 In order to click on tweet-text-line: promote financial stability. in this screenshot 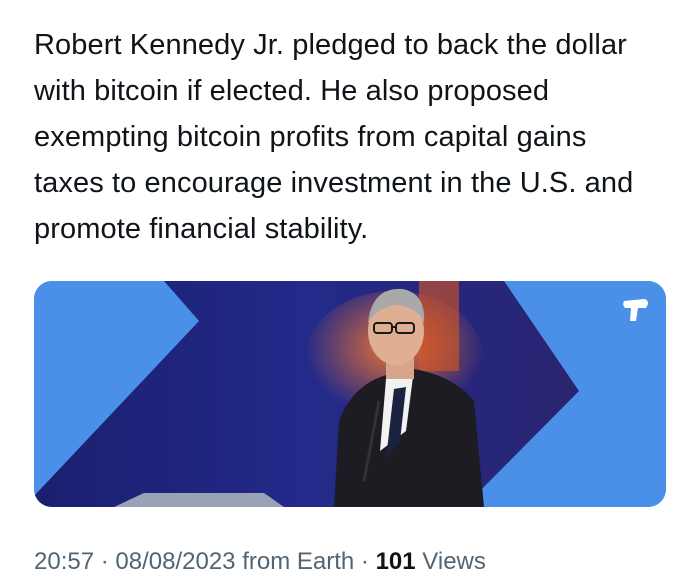, I will do `click(201, 229)`.